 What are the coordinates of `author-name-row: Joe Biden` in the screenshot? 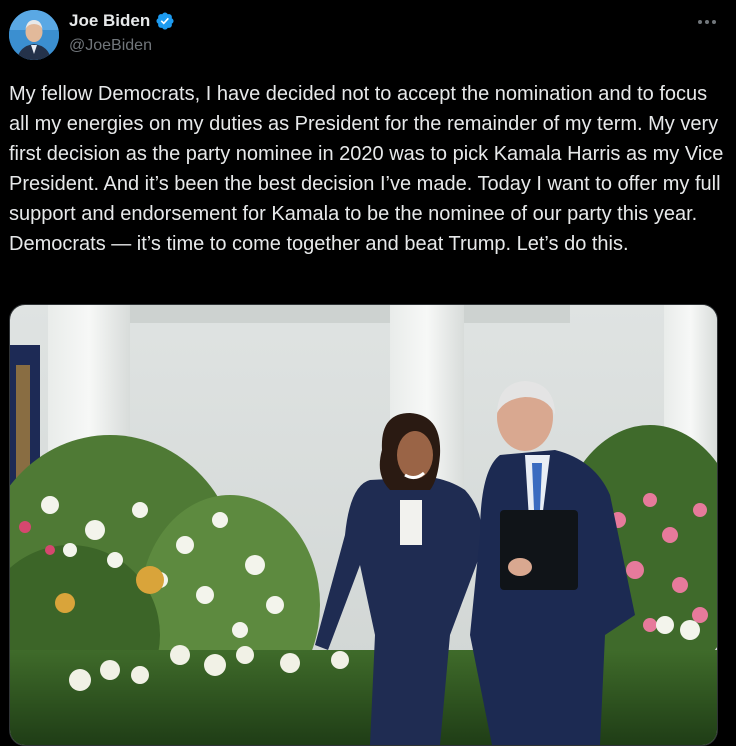 It's located at (122, 21).